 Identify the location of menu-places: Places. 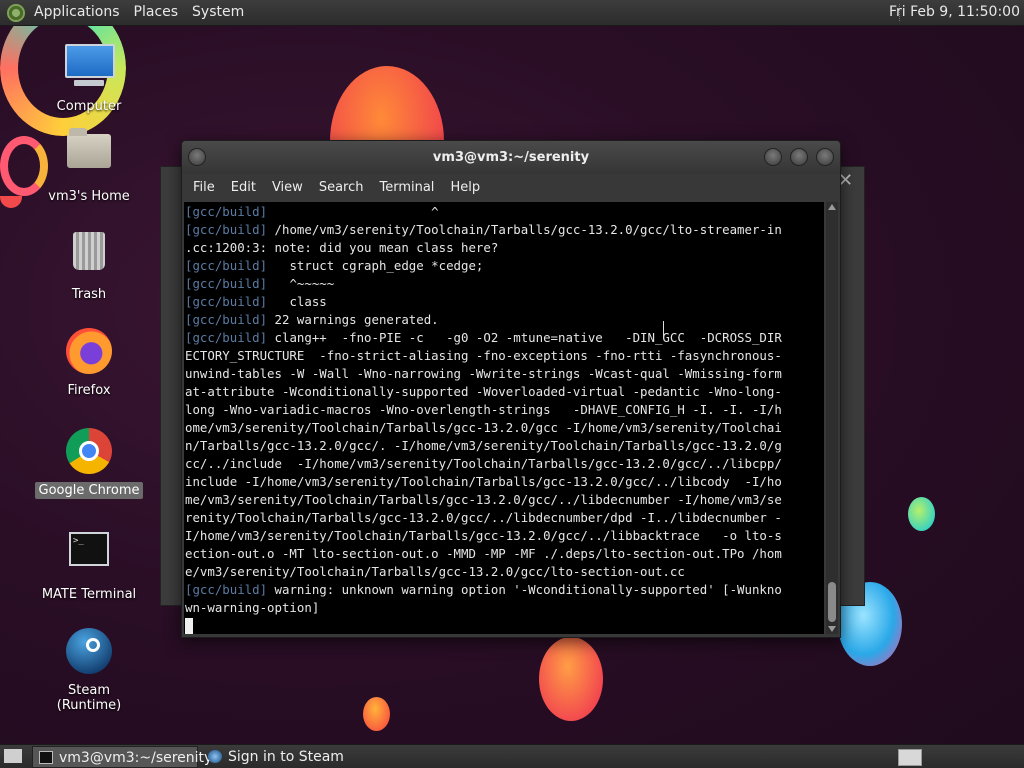
(156, 12).